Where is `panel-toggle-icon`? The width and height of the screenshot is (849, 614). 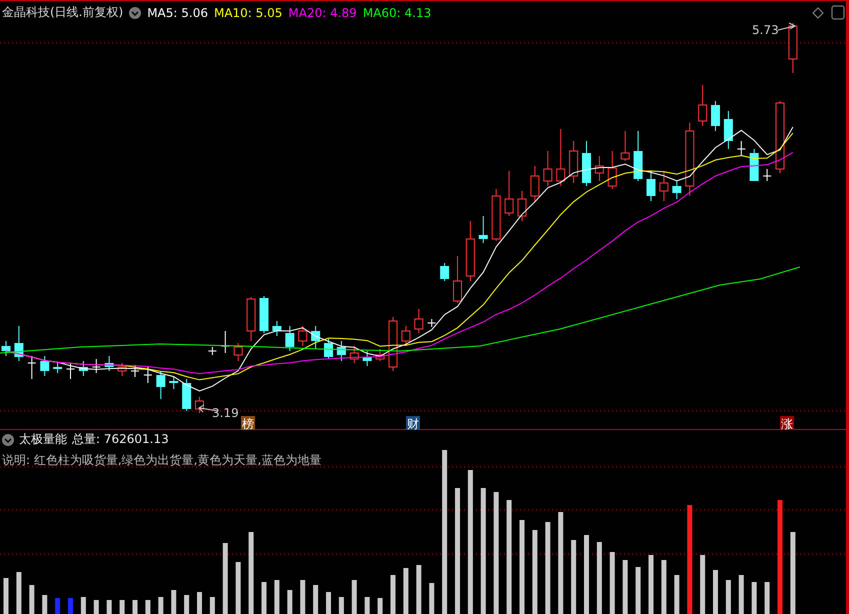
panel-toggle-icon is located at coordinates (838, 13).